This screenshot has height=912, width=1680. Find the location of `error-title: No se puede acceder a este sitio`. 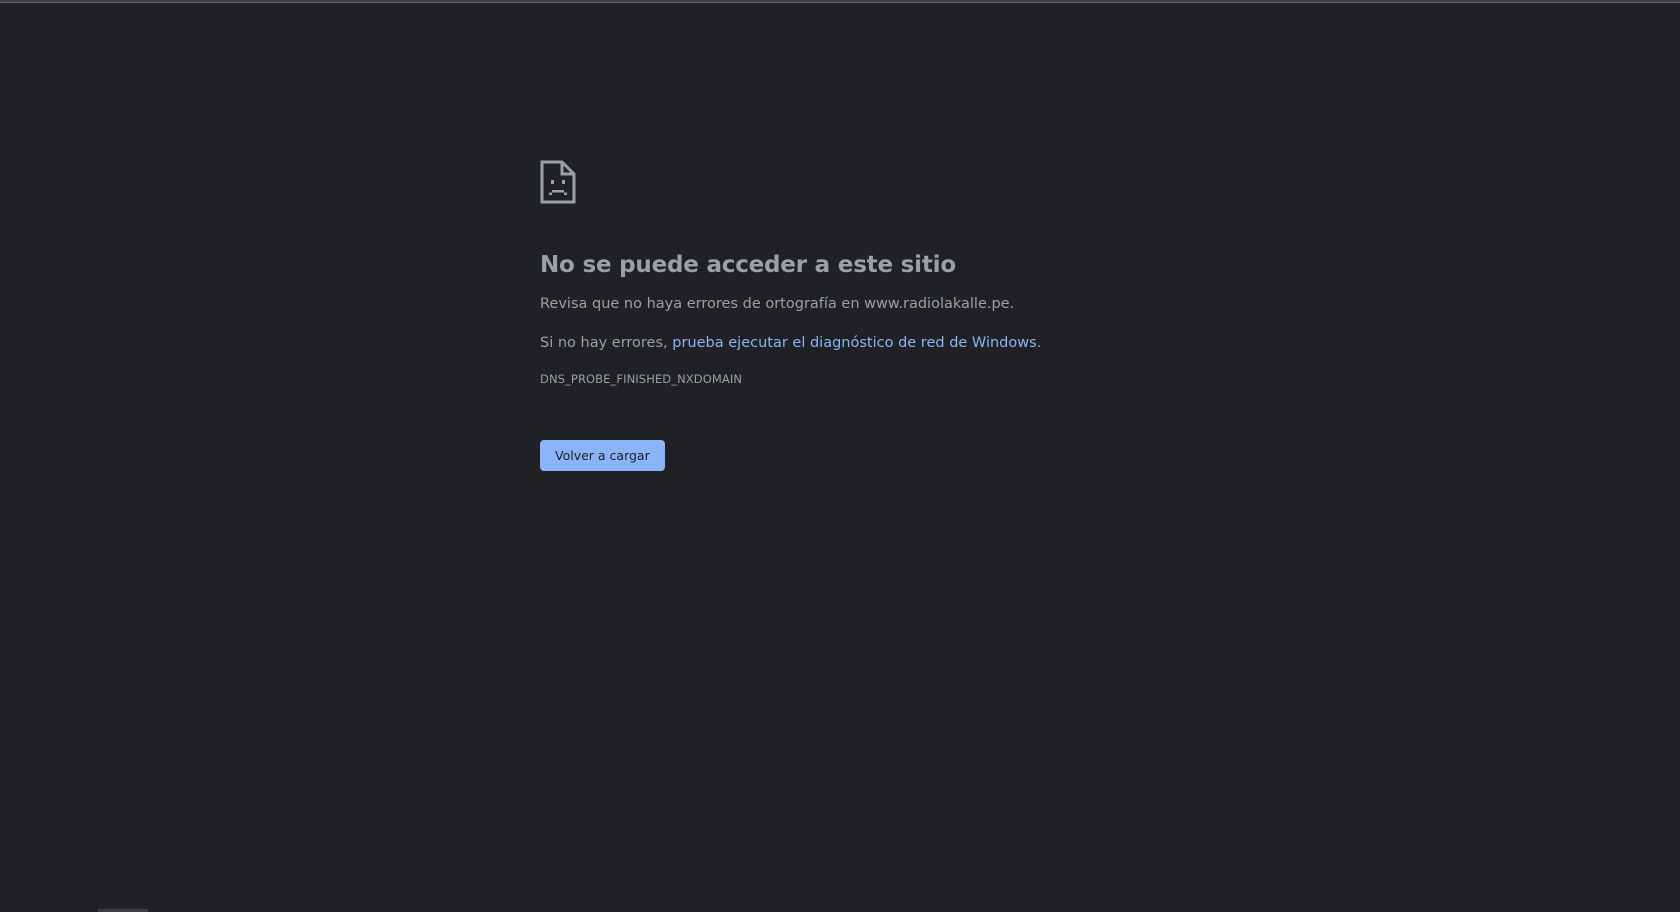

error-title: No se puede acceder a este sitio is located at coordinates (748, 265).